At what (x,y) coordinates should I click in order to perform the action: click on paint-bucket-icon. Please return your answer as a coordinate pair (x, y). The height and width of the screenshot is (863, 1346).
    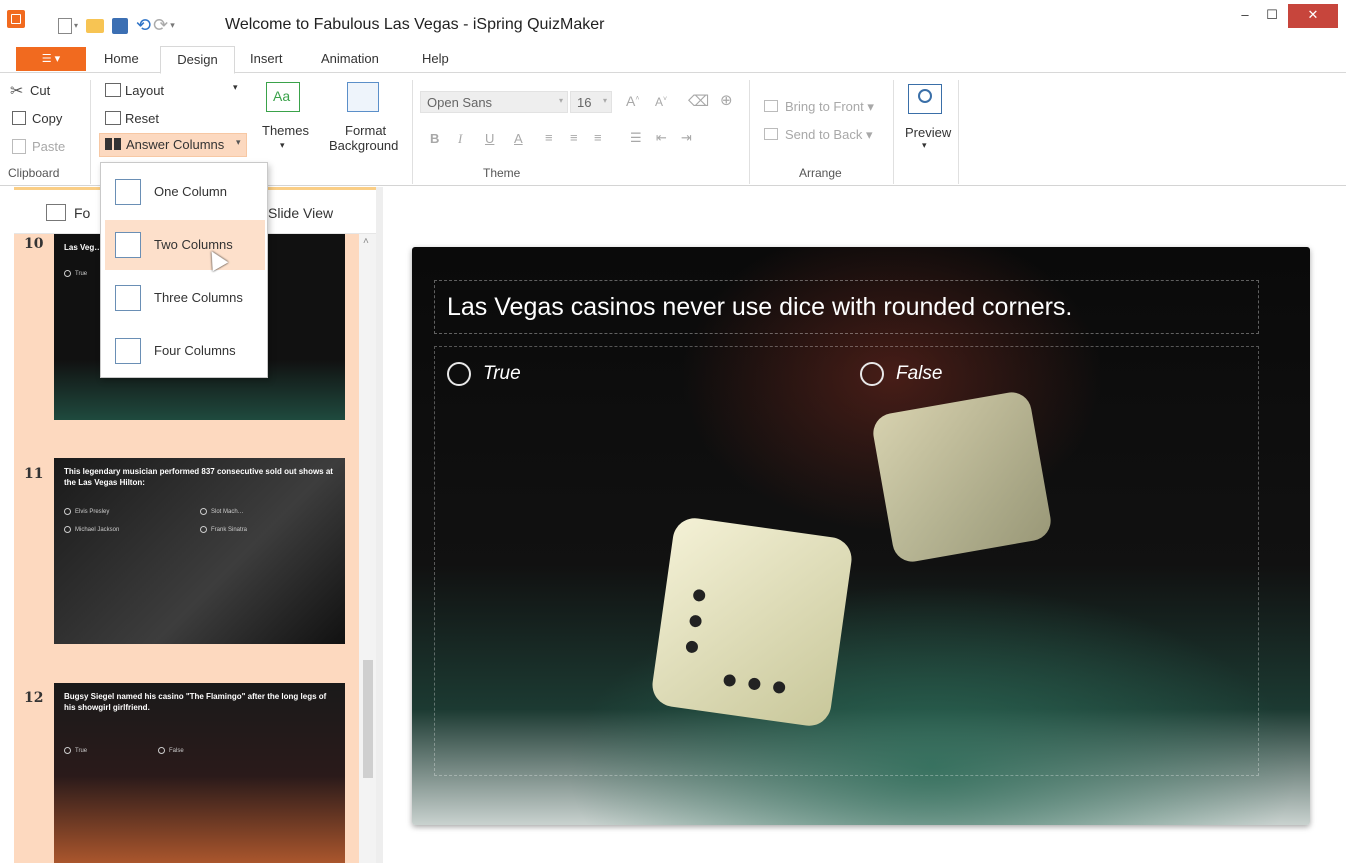
    Looking at the image, I should click on (363, 97).